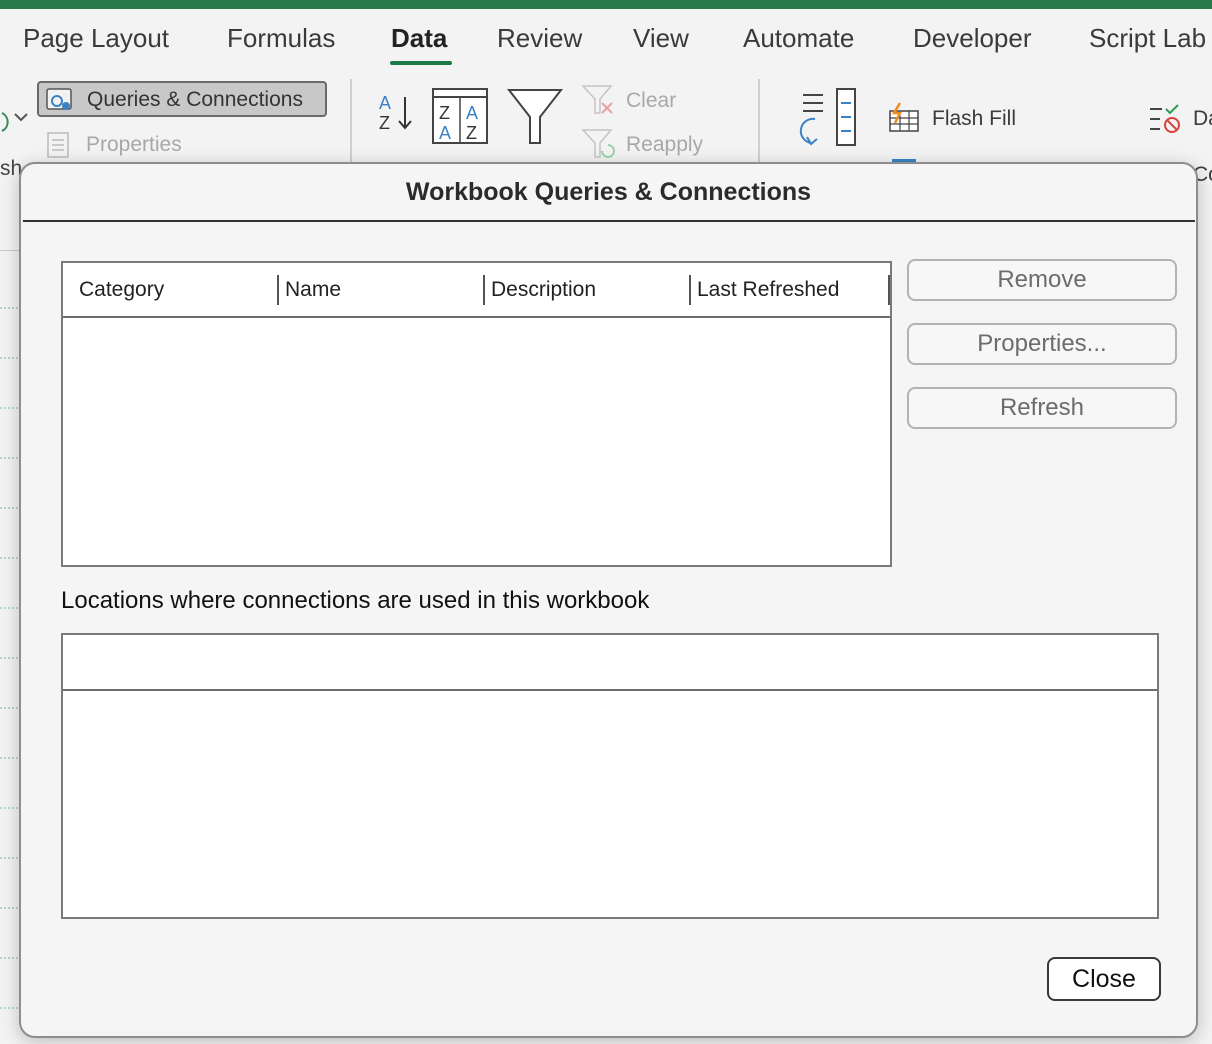 This screenshot has width=1212, height=1044. What do you see at coordinates (598, 100) in the screenshot?
I see `clear-filter-icon` at bounding box center [598, 100].